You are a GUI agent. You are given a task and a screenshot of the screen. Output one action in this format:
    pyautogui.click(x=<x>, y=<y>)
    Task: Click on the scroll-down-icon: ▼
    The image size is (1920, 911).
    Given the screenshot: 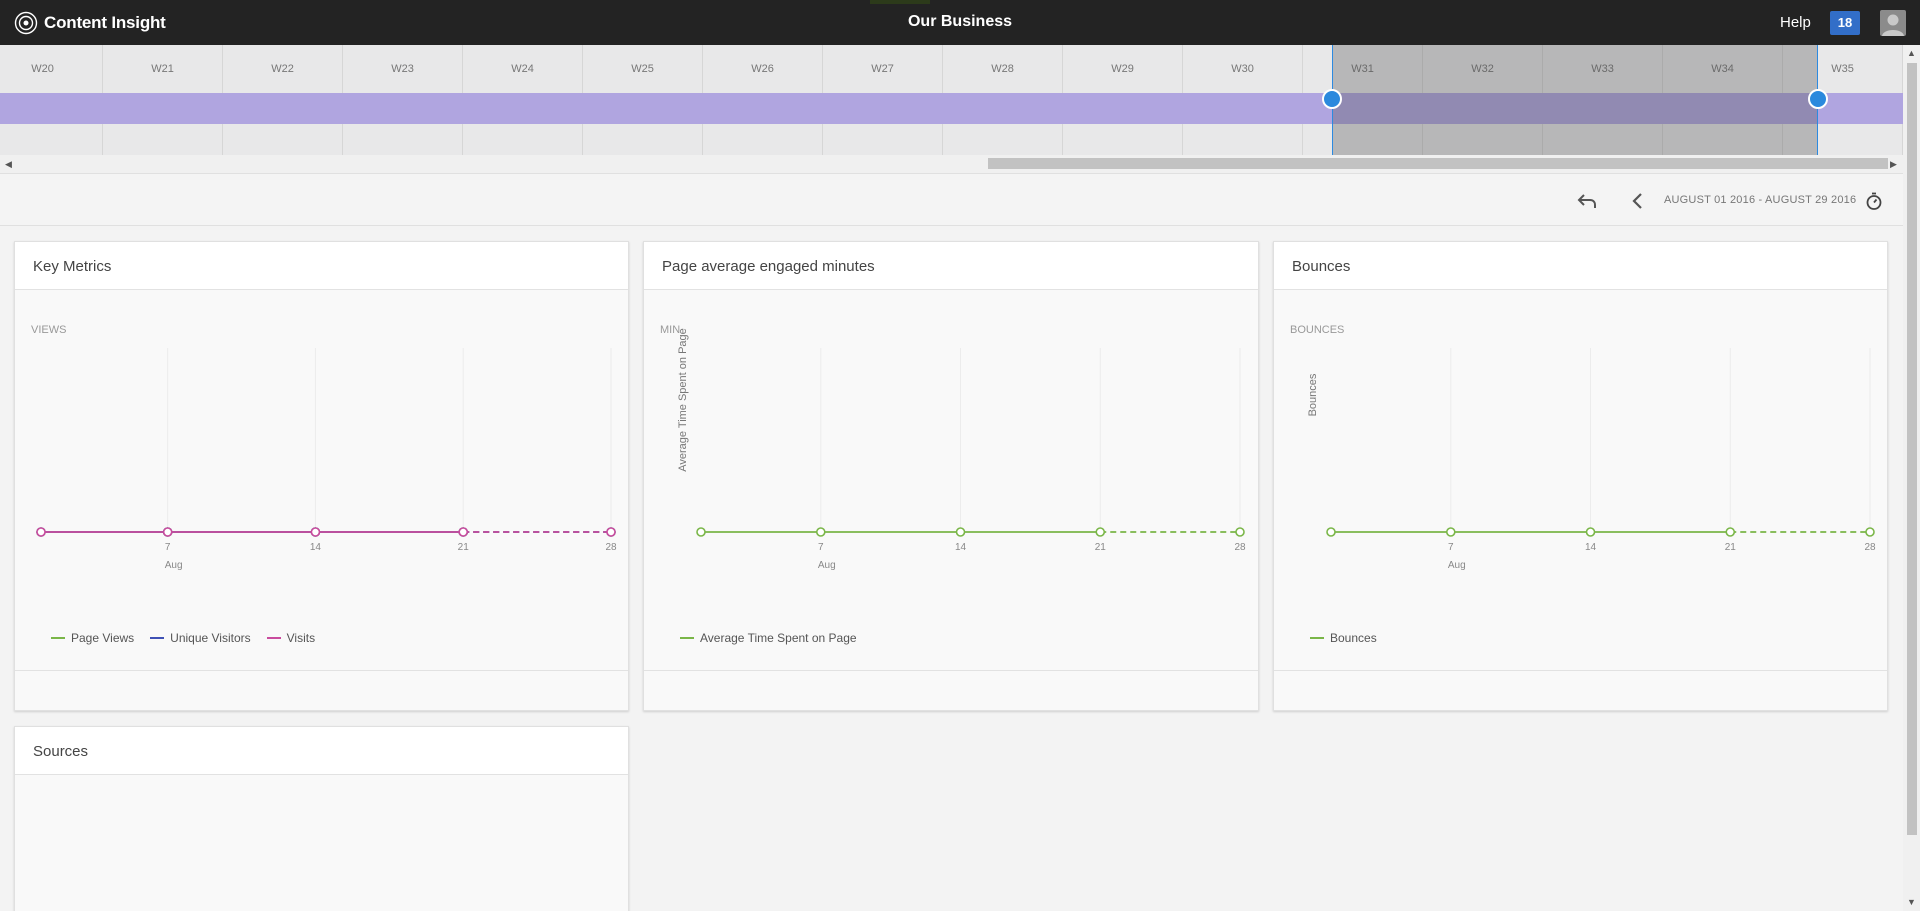 What is the action you would take?
    pyautogui.click(x=1911, y=902)
    